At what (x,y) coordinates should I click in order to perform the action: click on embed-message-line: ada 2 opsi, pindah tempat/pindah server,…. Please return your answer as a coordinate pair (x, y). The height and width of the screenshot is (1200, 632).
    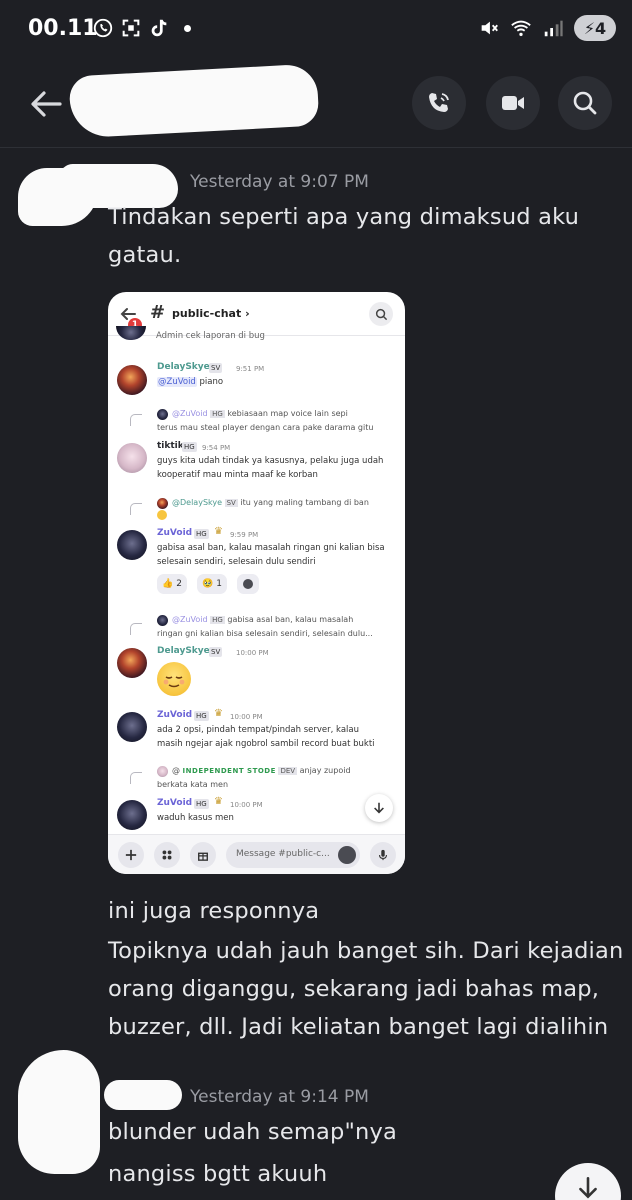
    Looking at the image, I should click on (258, 730).